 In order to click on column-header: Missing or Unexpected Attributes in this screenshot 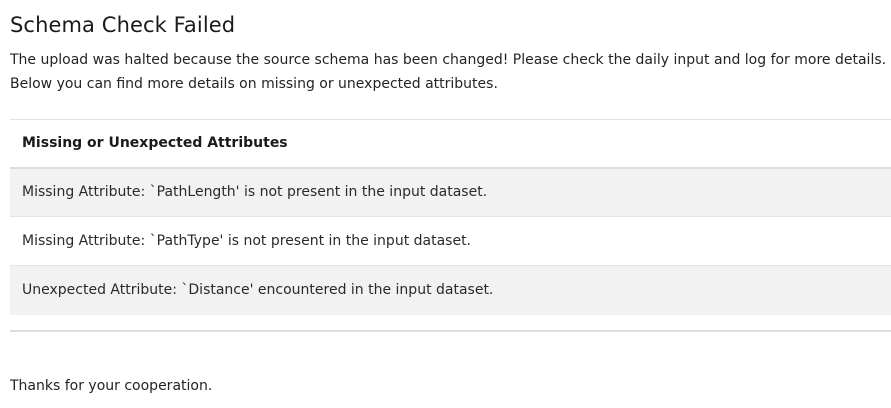, I will do `click(450, 144)`.